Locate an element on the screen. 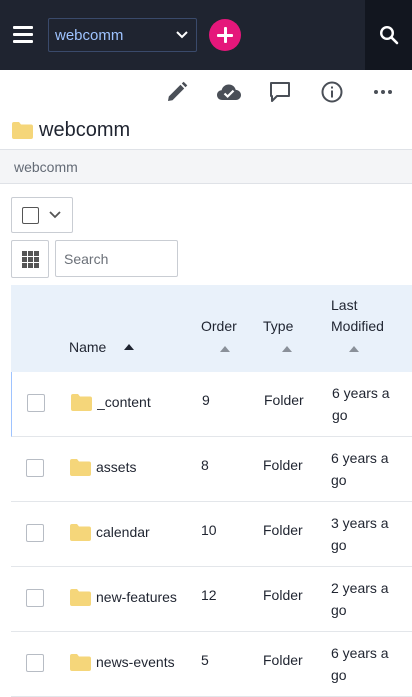 This screenshot has height=697, width=412. breadcrumb-item: webcomm is located at coordinates (46, 167).